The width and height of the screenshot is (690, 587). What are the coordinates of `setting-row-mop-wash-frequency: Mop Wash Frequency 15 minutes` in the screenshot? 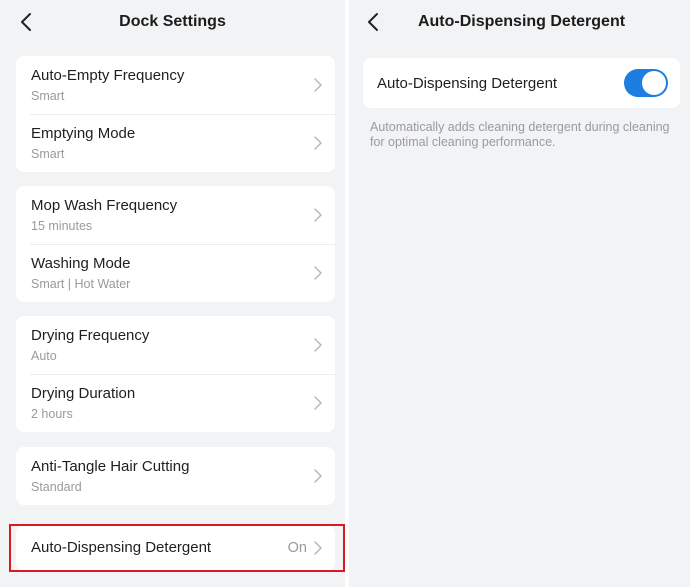 It's located at (175, 215).